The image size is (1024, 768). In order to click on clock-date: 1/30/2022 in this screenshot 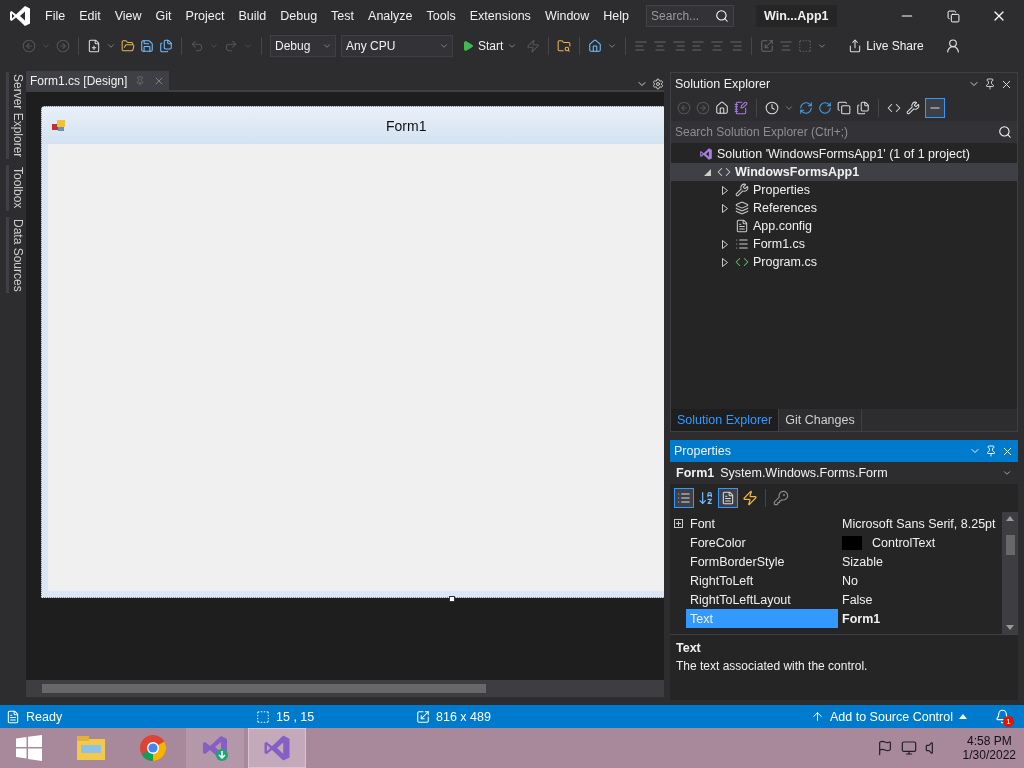, I will do `click(989, 755)`.